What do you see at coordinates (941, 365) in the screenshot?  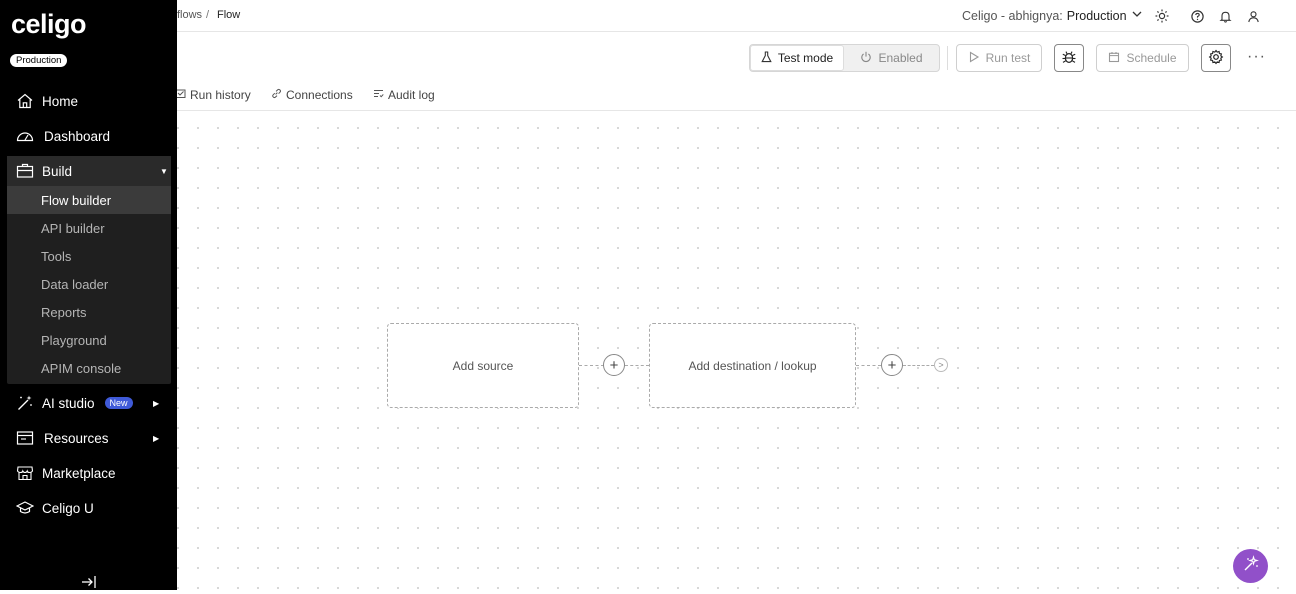 I see `flow-end-icon: >` at bounding box center [941, 365].